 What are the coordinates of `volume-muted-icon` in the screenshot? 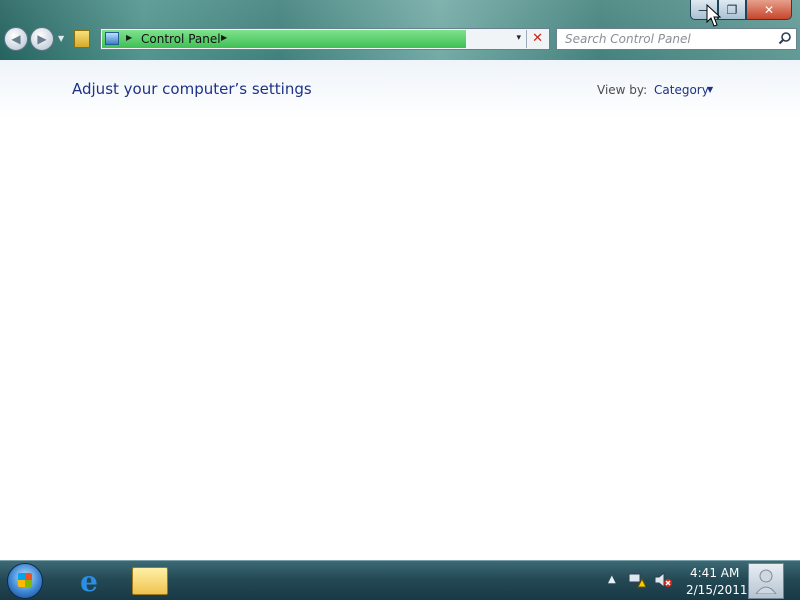 It's located at (663, 580).